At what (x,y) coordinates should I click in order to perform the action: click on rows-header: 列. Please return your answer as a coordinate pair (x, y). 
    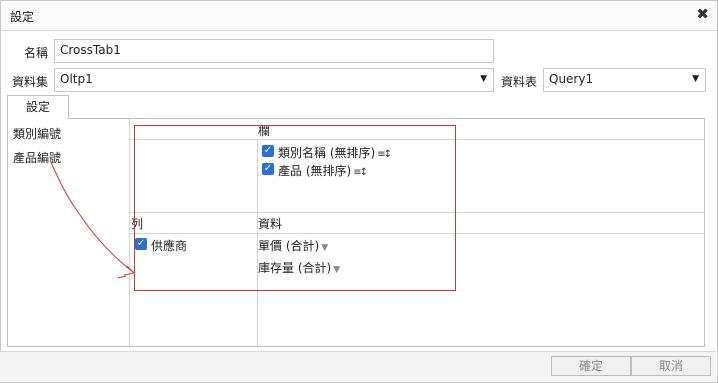
    Looking at the image, I should click on (137, 224).